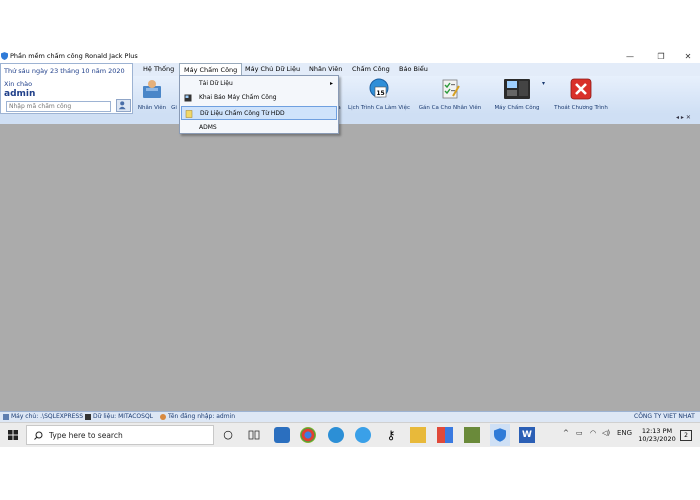  I want to click on taskbar-search-placeholder: Type here to search, so click(86, 435).